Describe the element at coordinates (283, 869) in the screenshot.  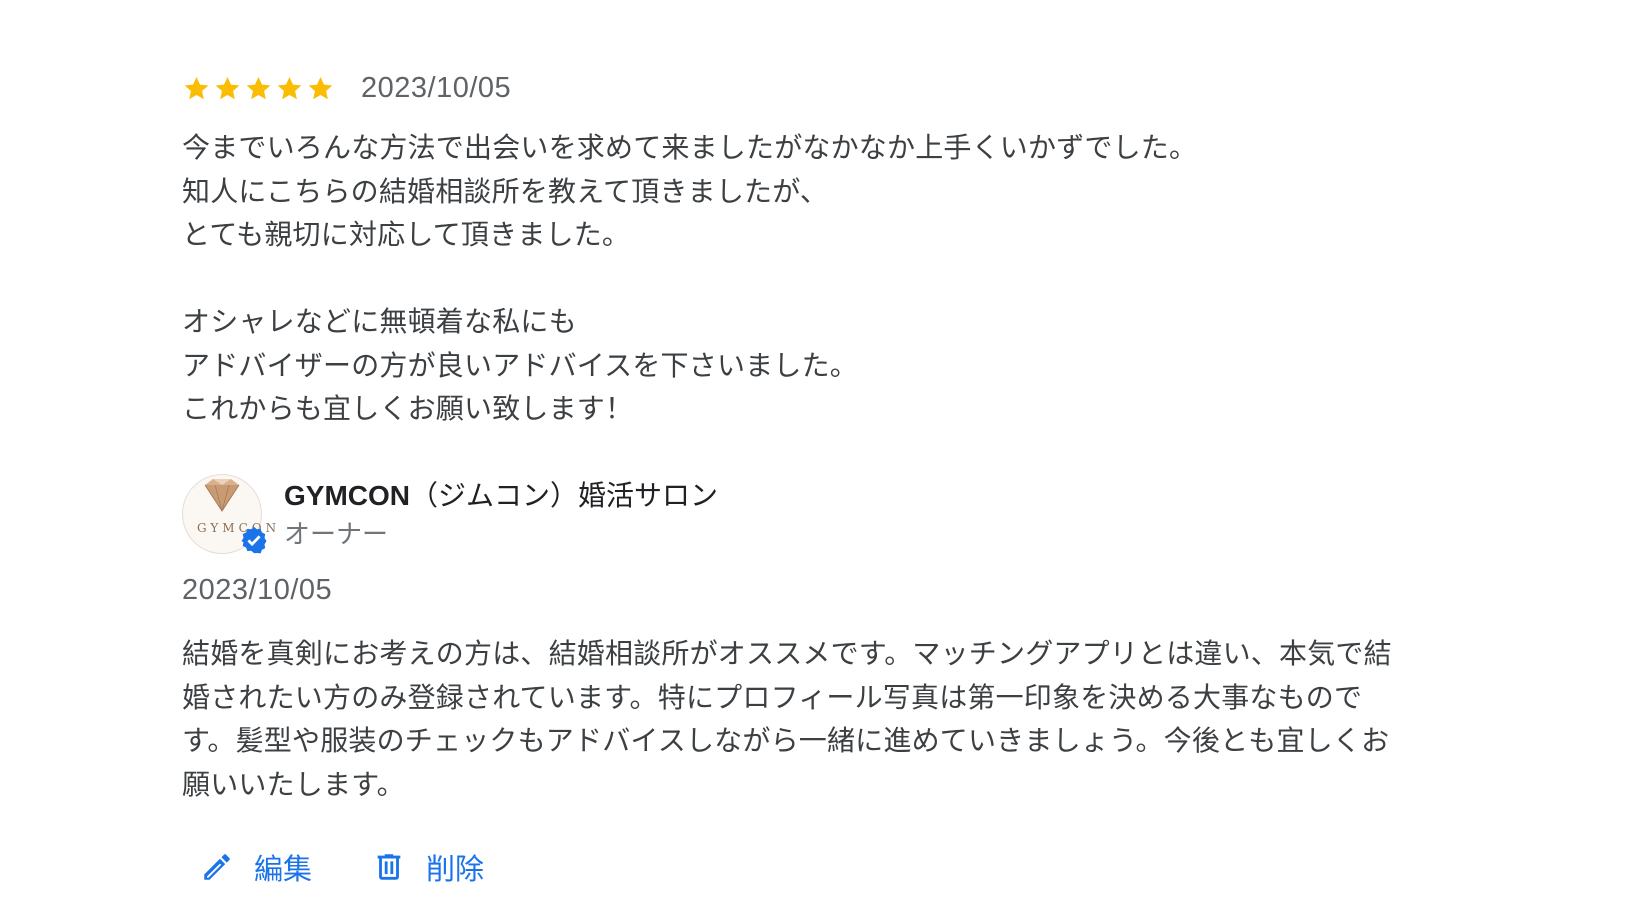
I see `edit-label: 編集` at that location.